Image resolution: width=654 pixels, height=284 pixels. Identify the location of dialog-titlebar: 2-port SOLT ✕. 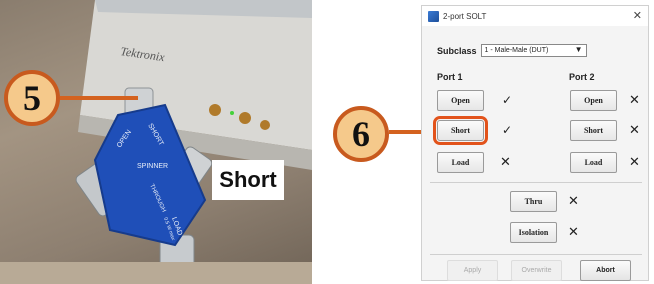
(535, 16).